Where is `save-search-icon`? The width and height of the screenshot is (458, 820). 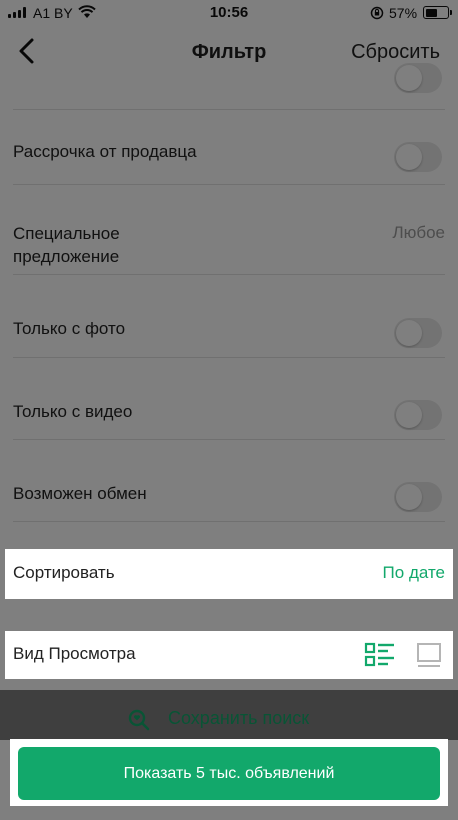 save-search-icon is located at coordinates (139, 720).